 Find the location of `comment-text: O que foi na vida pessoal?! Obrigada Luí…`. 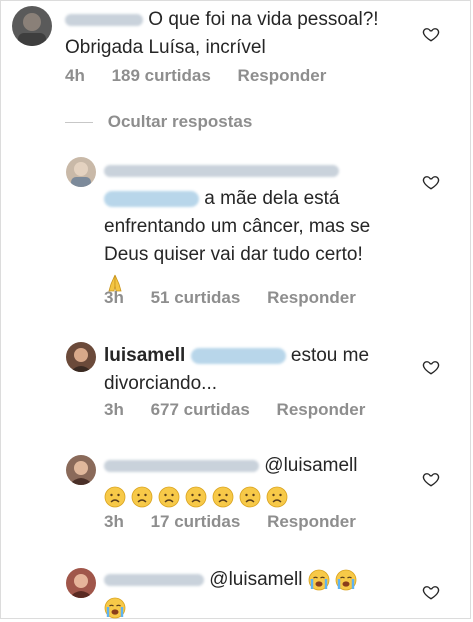

comment-text: O que foi na vida pessoal?! Obrigada Luí… is located at coordinates (222, 33).